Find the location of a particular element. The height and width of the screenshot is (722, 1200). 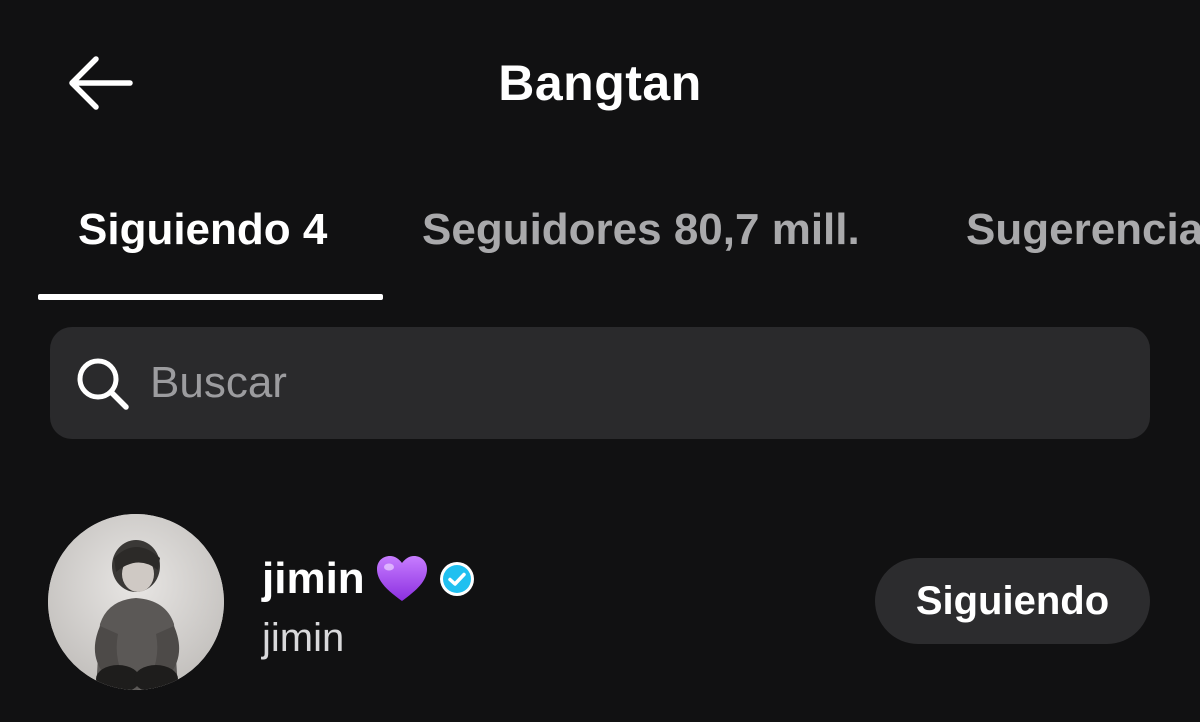

user-handle: jimin is located at coordinates (303, 638).